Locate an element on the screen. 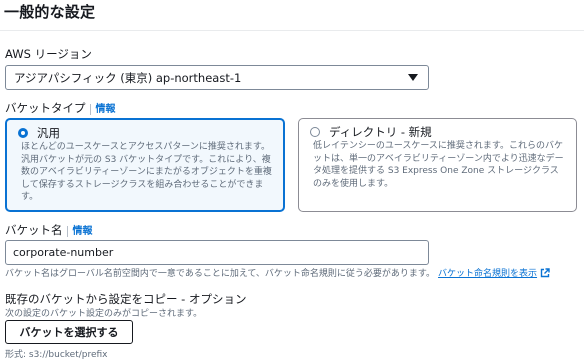 The image size is (584, 360). choose-bucket-button: バケットを選択する is located at coordinates (69, 332).